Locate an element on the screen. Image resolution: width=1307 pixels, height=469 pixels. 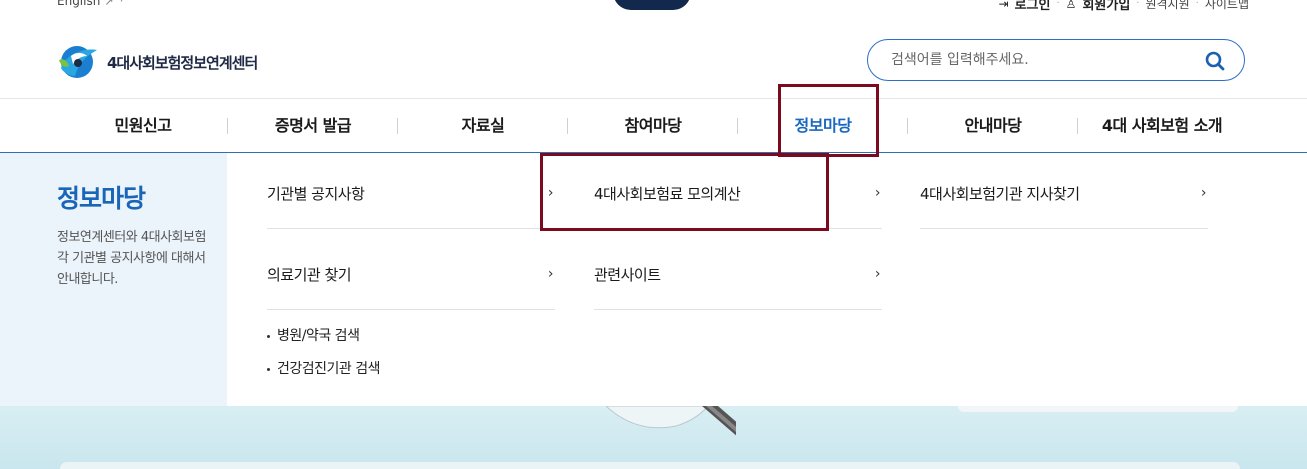
submenu-item-label: 병원/약국 검색 is located at coordinates (318, 336).